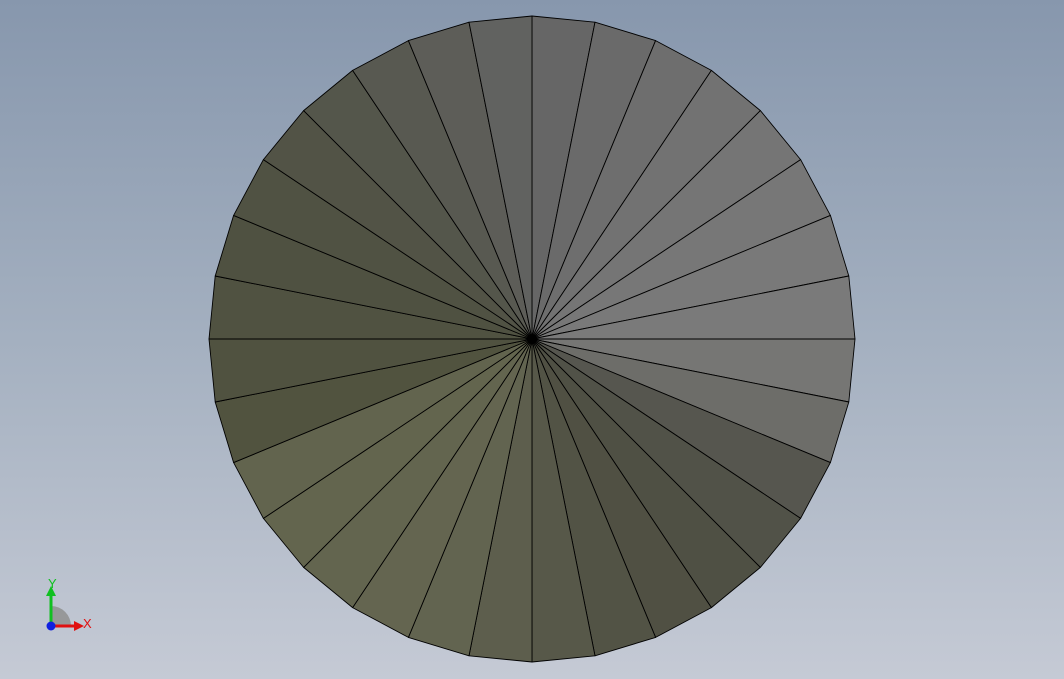 The width and height of the screenshot is (1064, 679). What do you see at coordinates (51, 626) in the screenshot?
I see `z-axis-icon` at bounding box center [51, 626].